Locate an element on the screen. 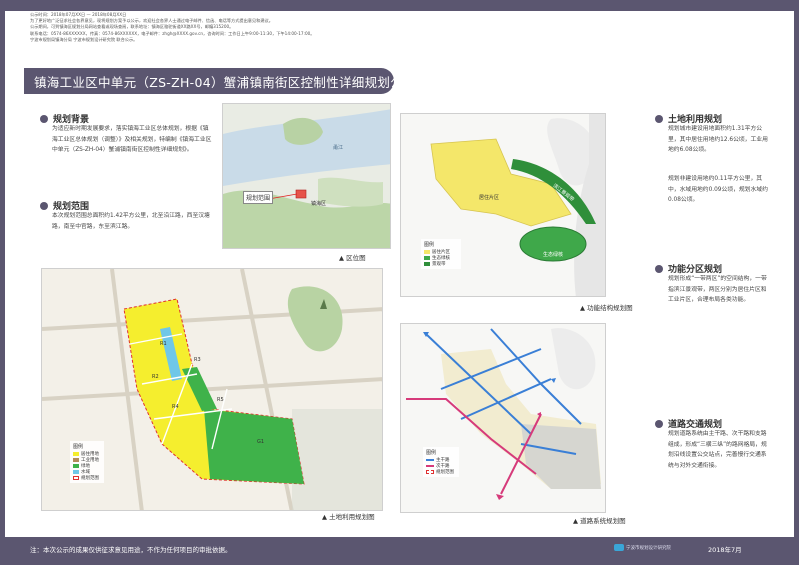 The width and height of the screenshot is (799, 565). location-site-label: 规划范围 is located at coordinates (258, 197).